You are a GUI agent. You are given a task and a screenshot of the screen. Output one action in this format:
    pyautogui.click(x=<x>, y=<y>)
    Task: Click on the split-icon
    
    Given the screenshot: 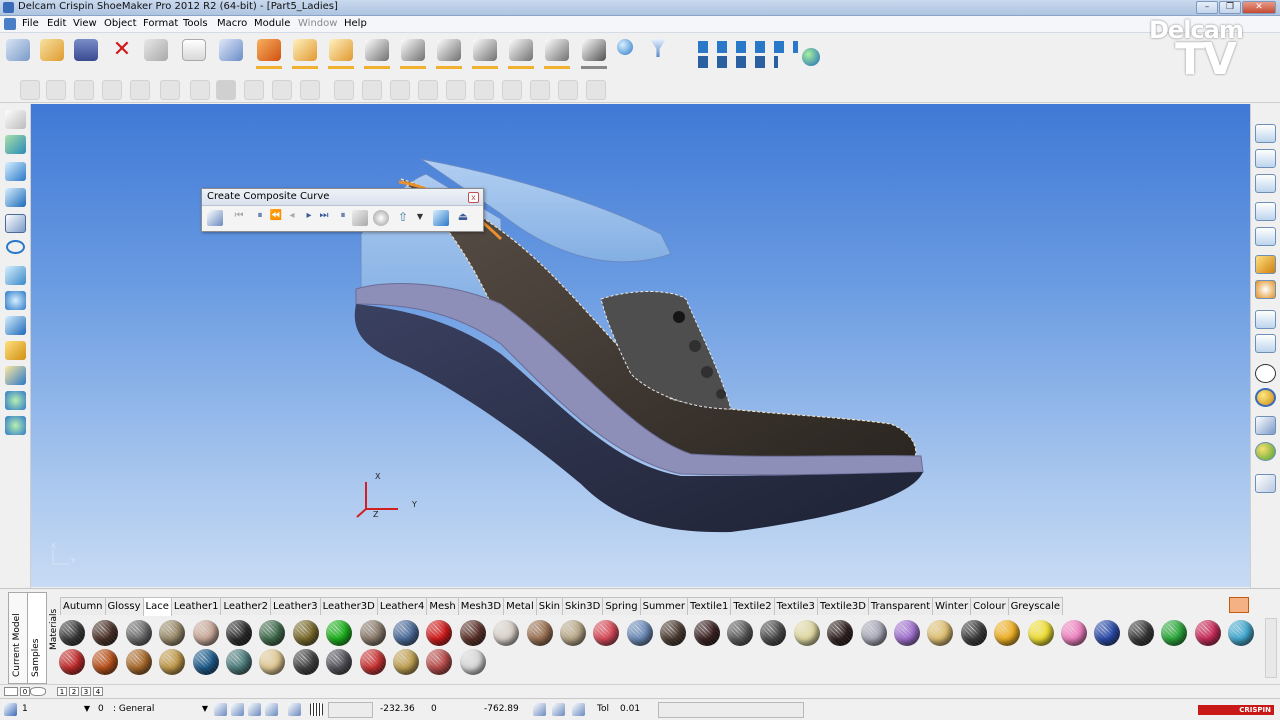 What is the action you would take?
    pyautogui.click(x=441, y=218)
    